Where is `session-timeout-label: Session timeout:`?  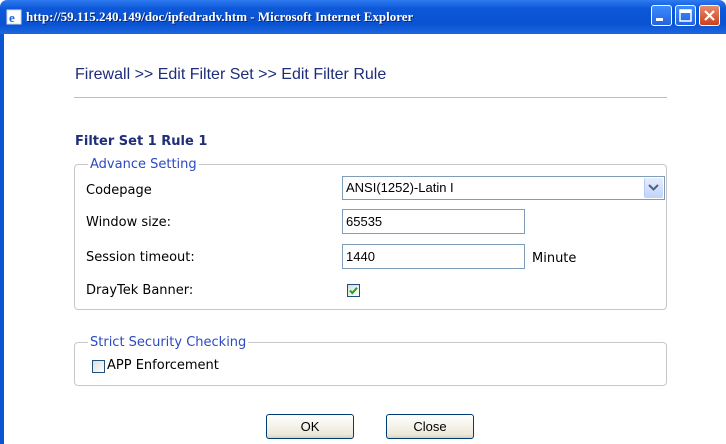
session-timeout-label: Session timeout: is located at coordinates (140, 257).